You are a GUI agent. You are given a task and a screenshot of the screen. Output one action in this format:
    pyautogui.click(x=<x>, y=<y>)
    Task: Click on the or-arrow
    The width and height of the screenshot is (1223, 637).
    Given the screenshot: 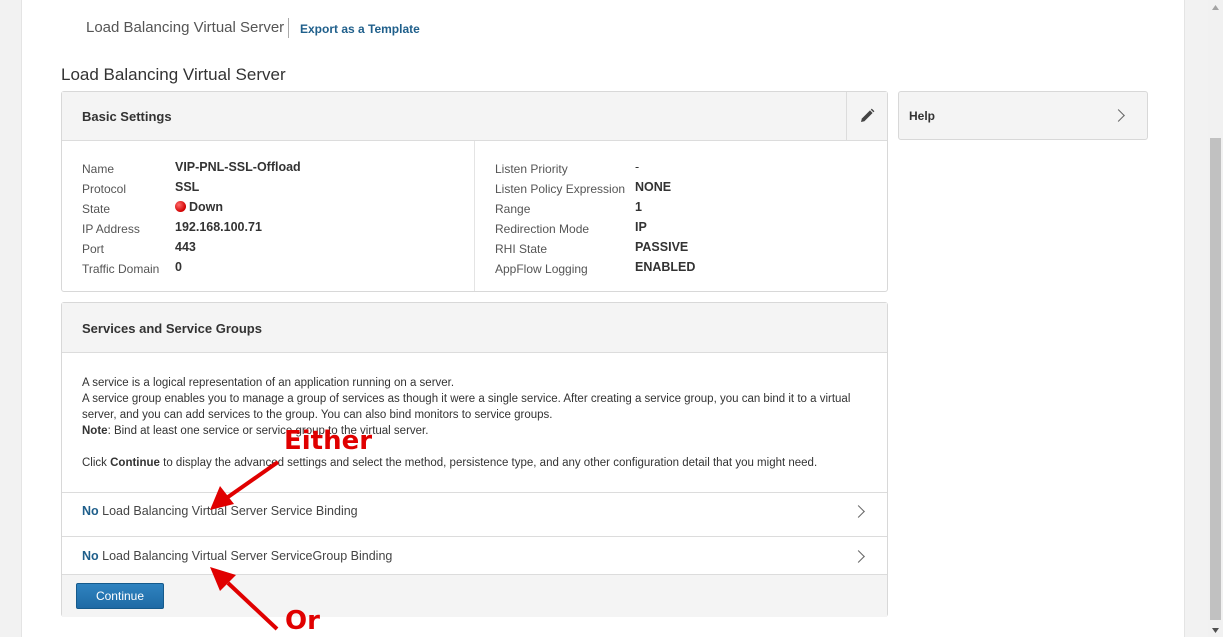 What is the action you would take?
    pyautogui.click(x=244, y=599)
    